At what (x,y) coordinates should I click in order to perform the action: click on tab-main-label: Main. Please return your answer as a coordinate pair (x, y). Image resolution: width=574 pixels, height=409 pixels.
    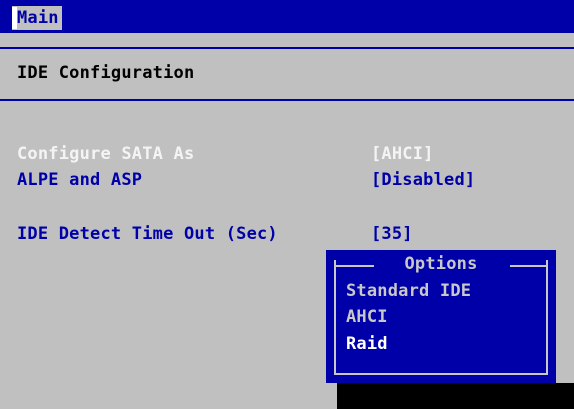
    Looking at the image, I should click on (38, 18).